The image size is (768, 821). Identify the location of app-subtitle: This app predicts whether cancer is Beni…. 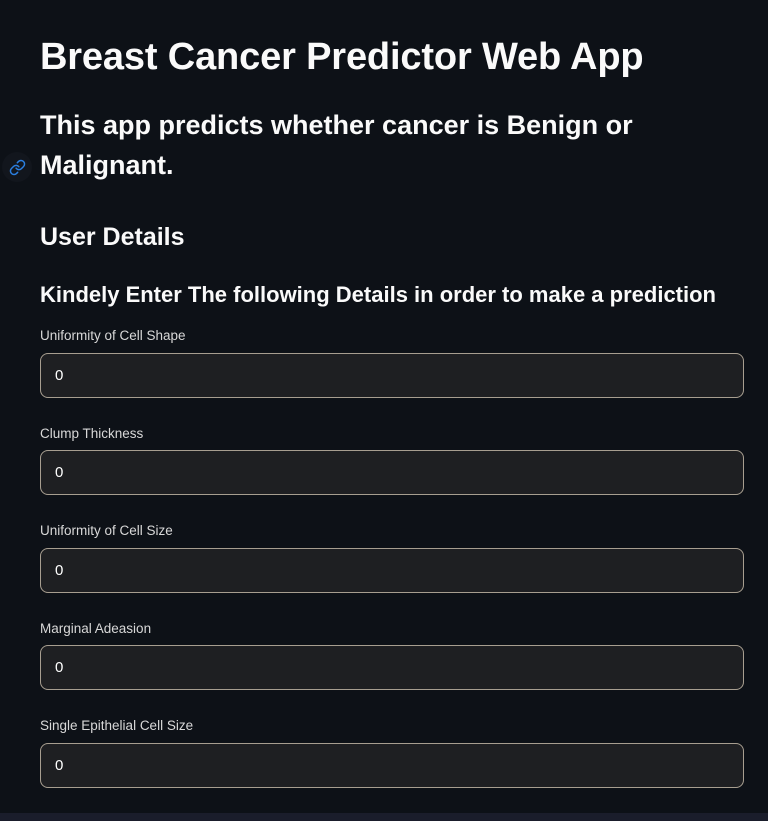
(336, 145).